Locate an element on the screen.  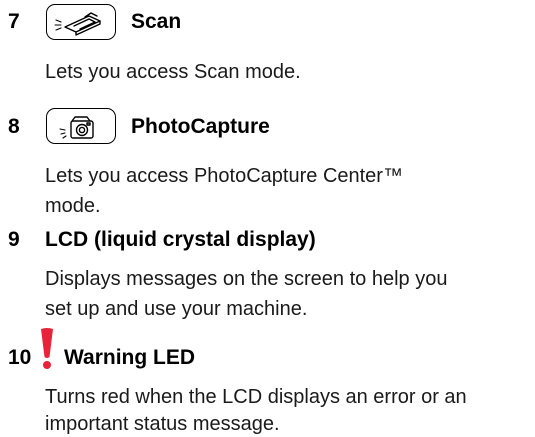
item-number: 7 is located at coordinates (14, 21).